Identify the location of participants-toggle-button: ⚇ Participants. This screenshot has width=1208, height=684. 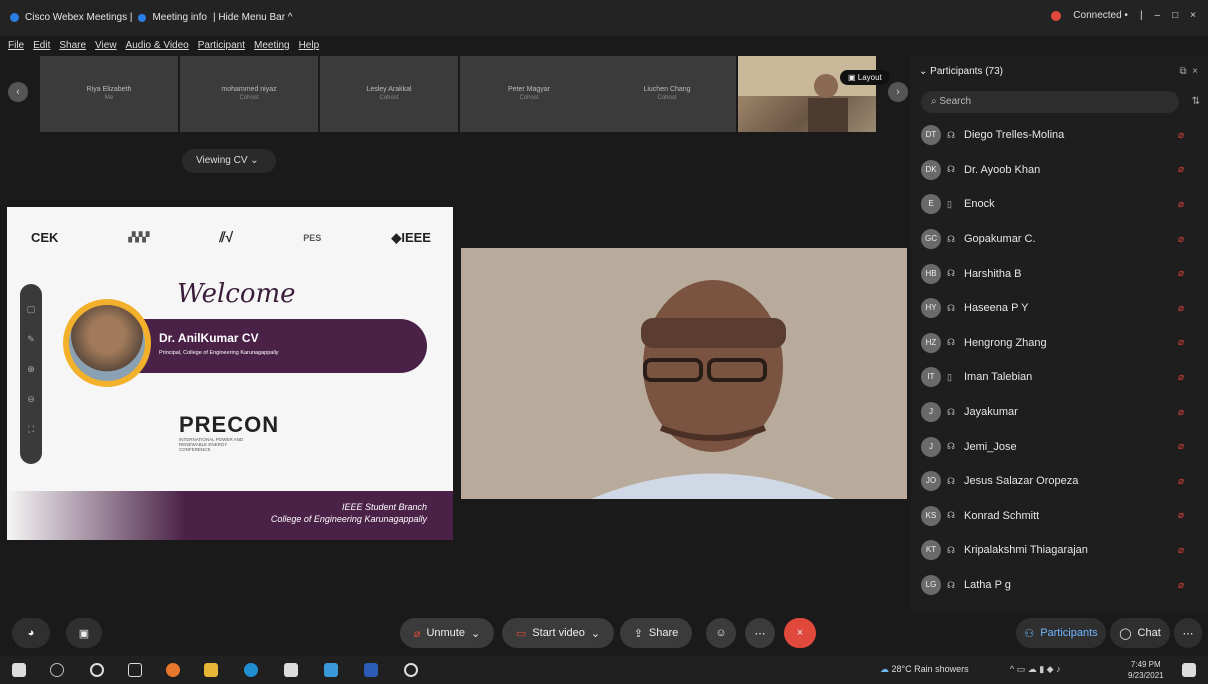
(1061, 633).